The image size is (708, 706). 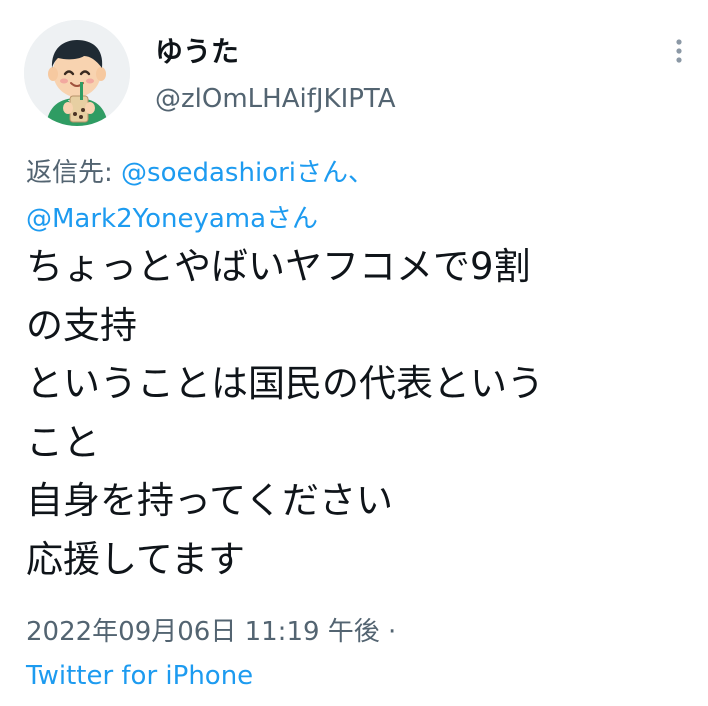 What do you see at coordinates (81, 325) in the screenshot?
I see `tweet-text-line: の支持` at bounding box center [81, 325].